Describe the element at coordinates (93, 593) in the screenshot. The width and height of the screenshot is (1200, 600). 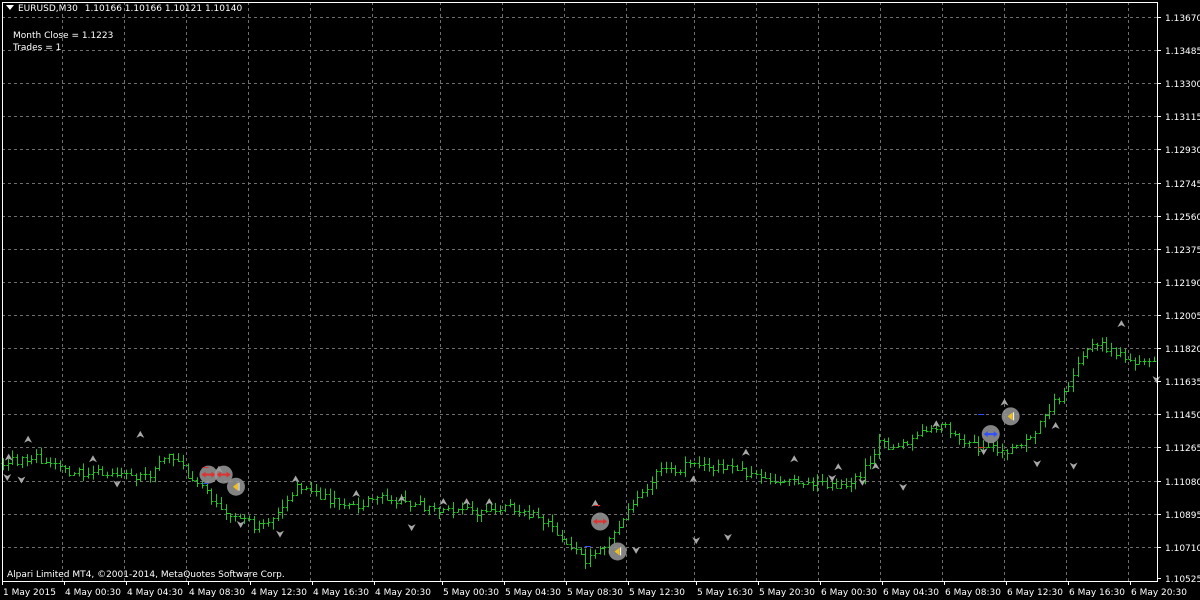
I see `time-tick-label: 4 May 00:30` at that location.